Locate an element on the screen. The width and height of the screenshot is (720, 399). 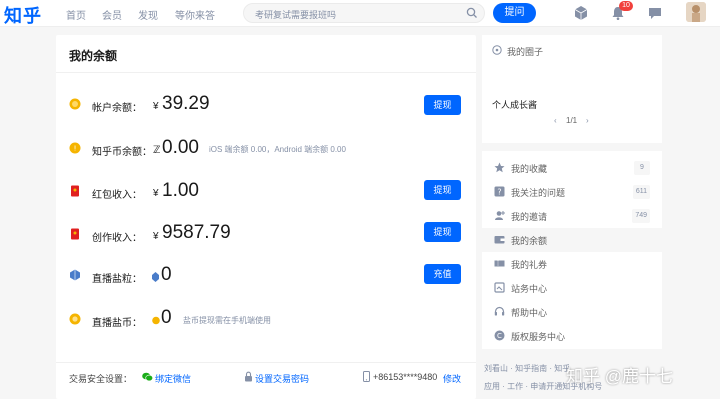
zhihu-logo: 知乎 is located at coordinates (23, 15).